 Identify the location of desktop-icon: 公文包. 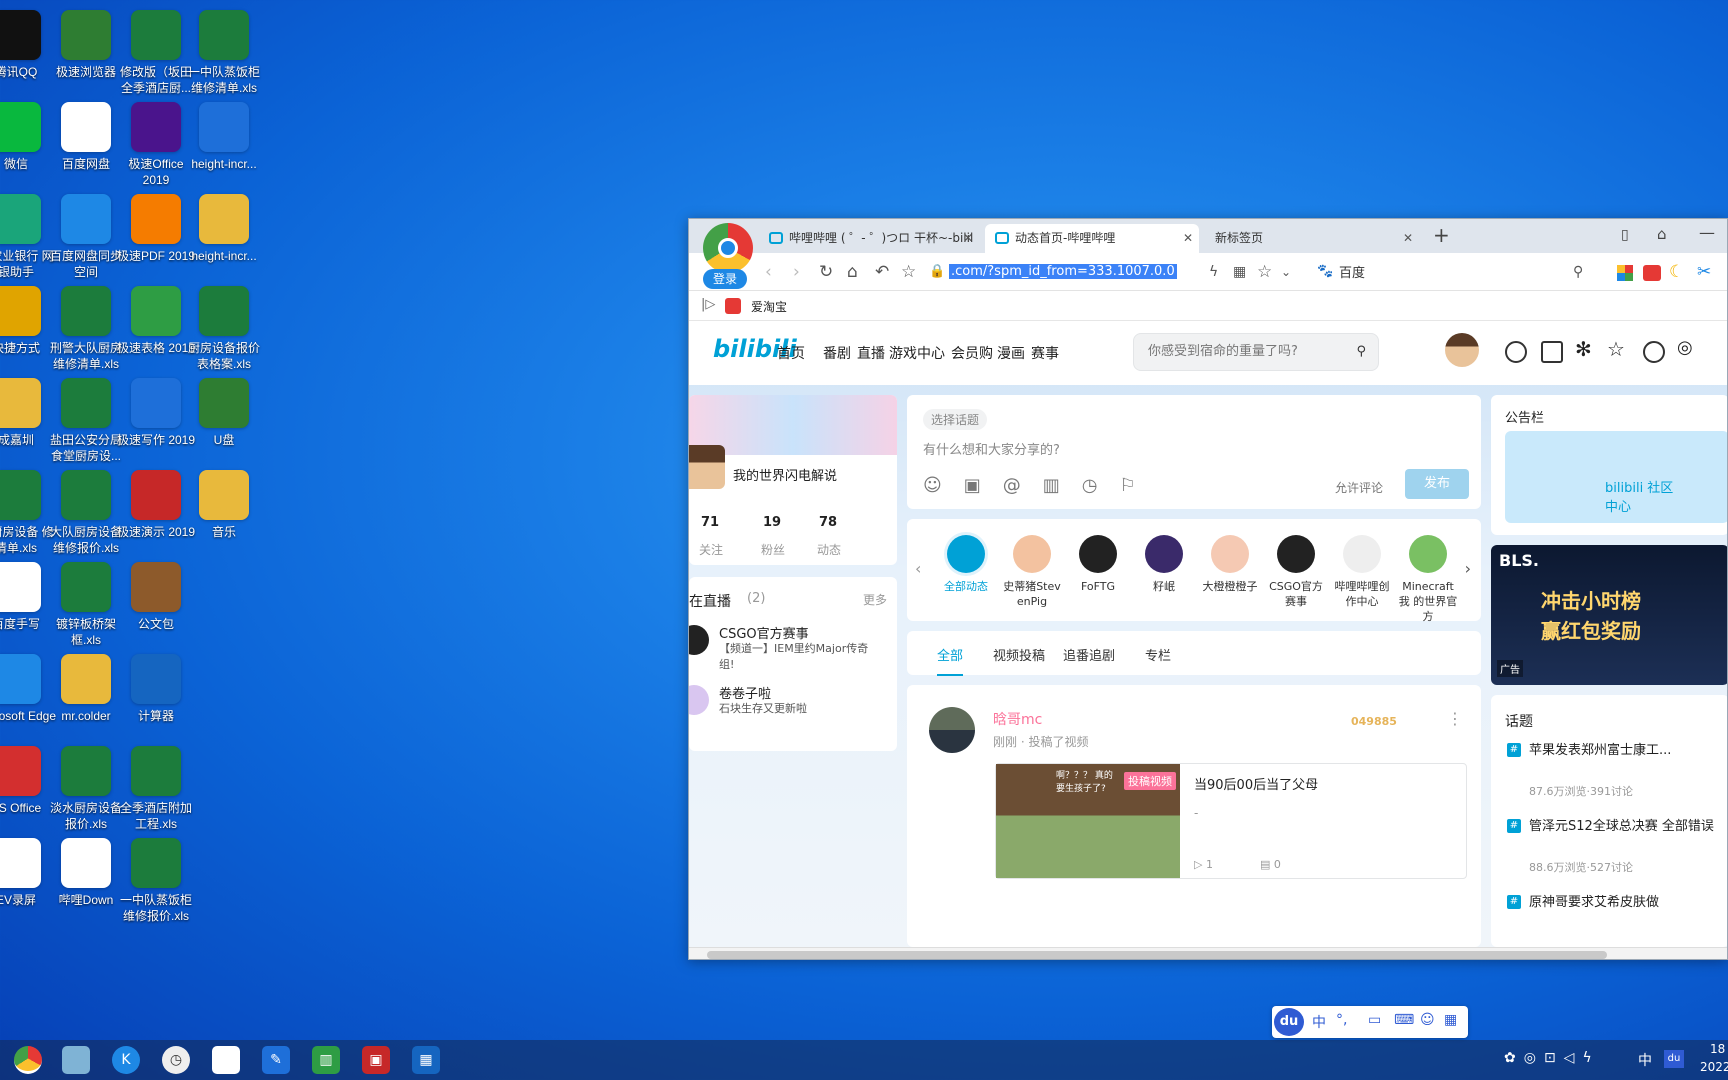
(156, 604).